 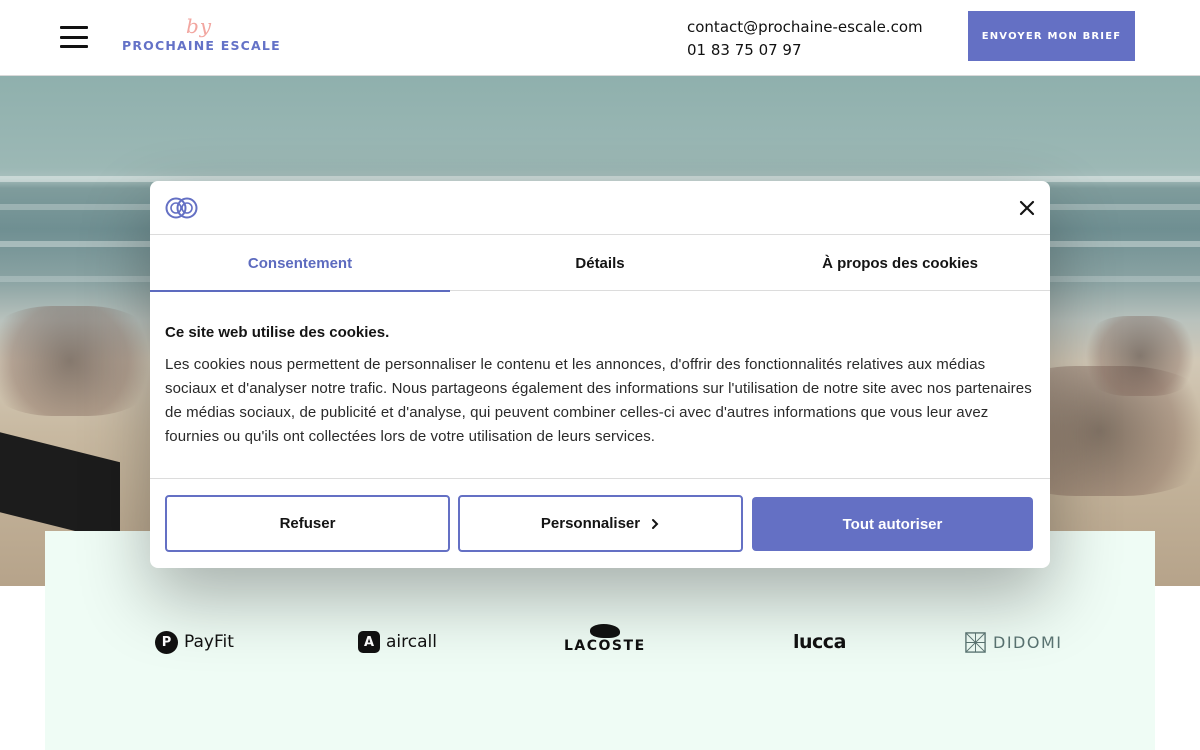 I want to click on client-logo-payfit: P PayFit, so click(x=194, y=642).